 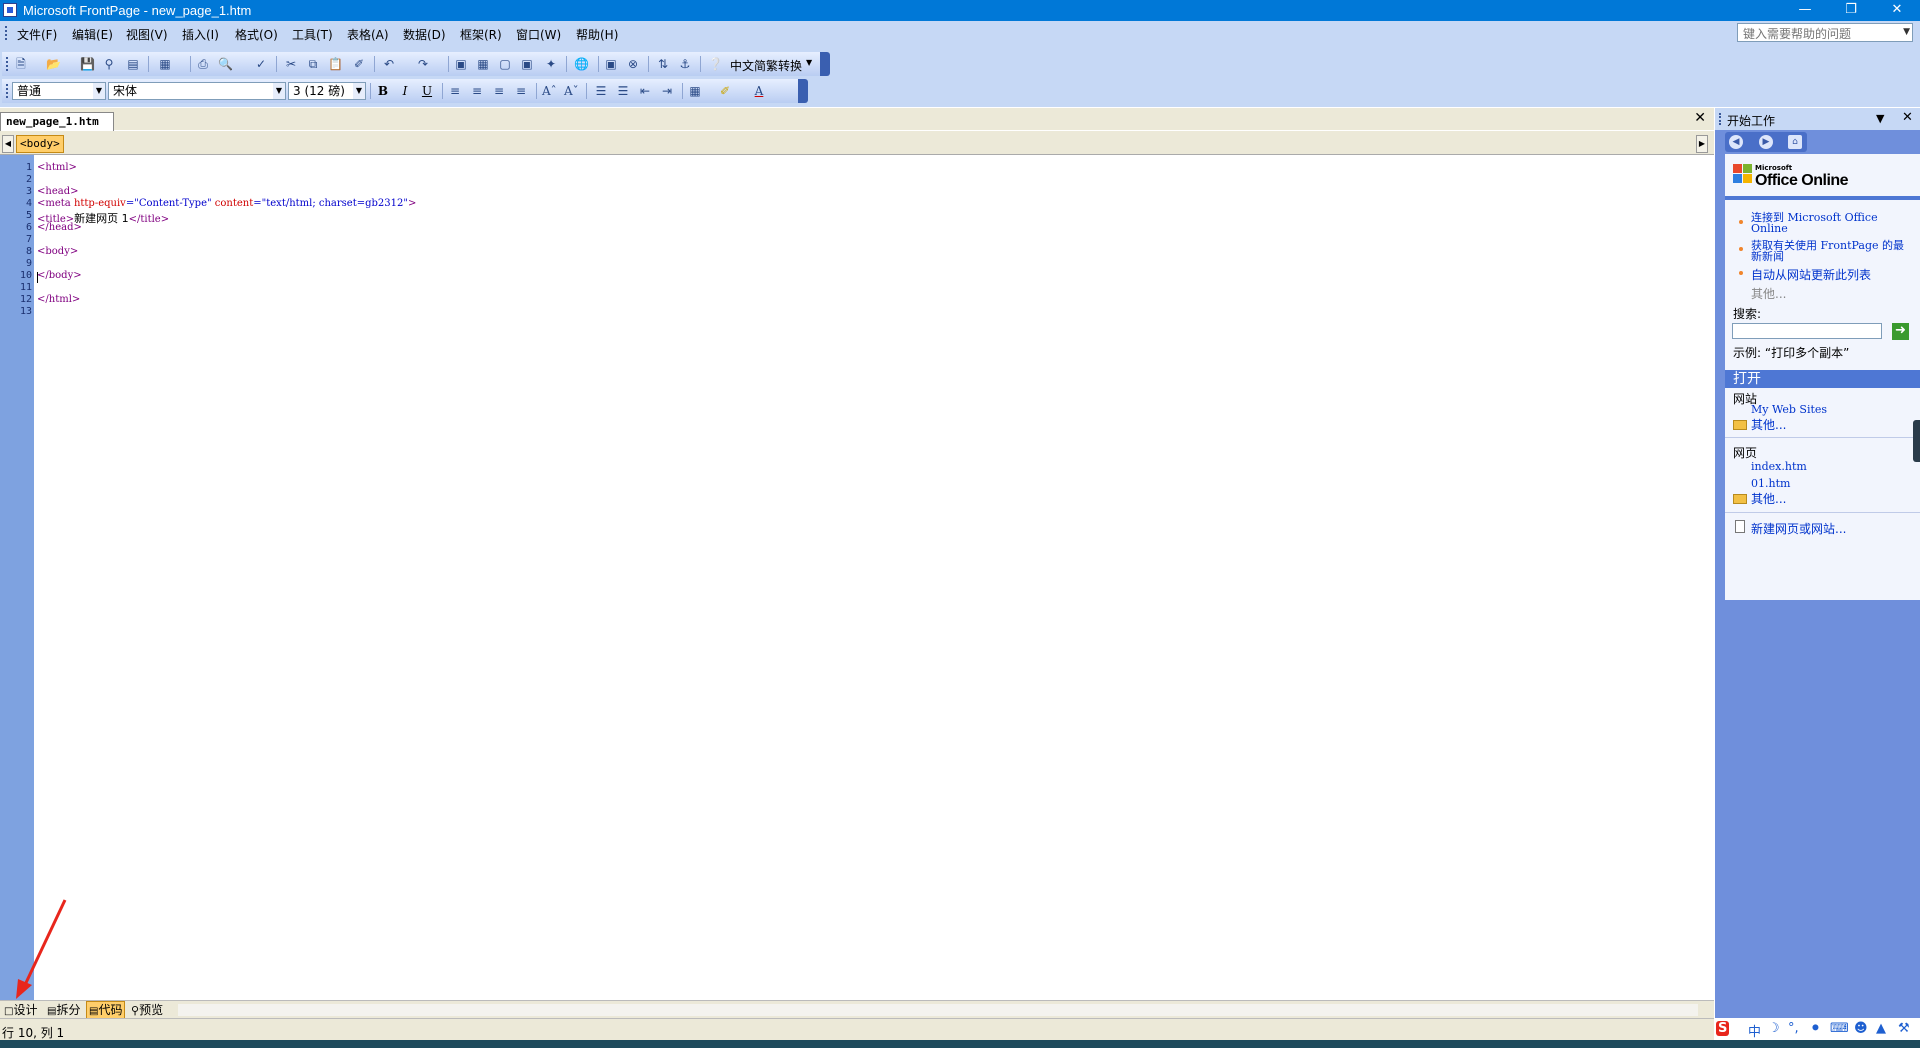 What do you see at coordinates (1807, 331) in the screenshot?
I see `pane-search-input` at bounding box center [1807, 331].